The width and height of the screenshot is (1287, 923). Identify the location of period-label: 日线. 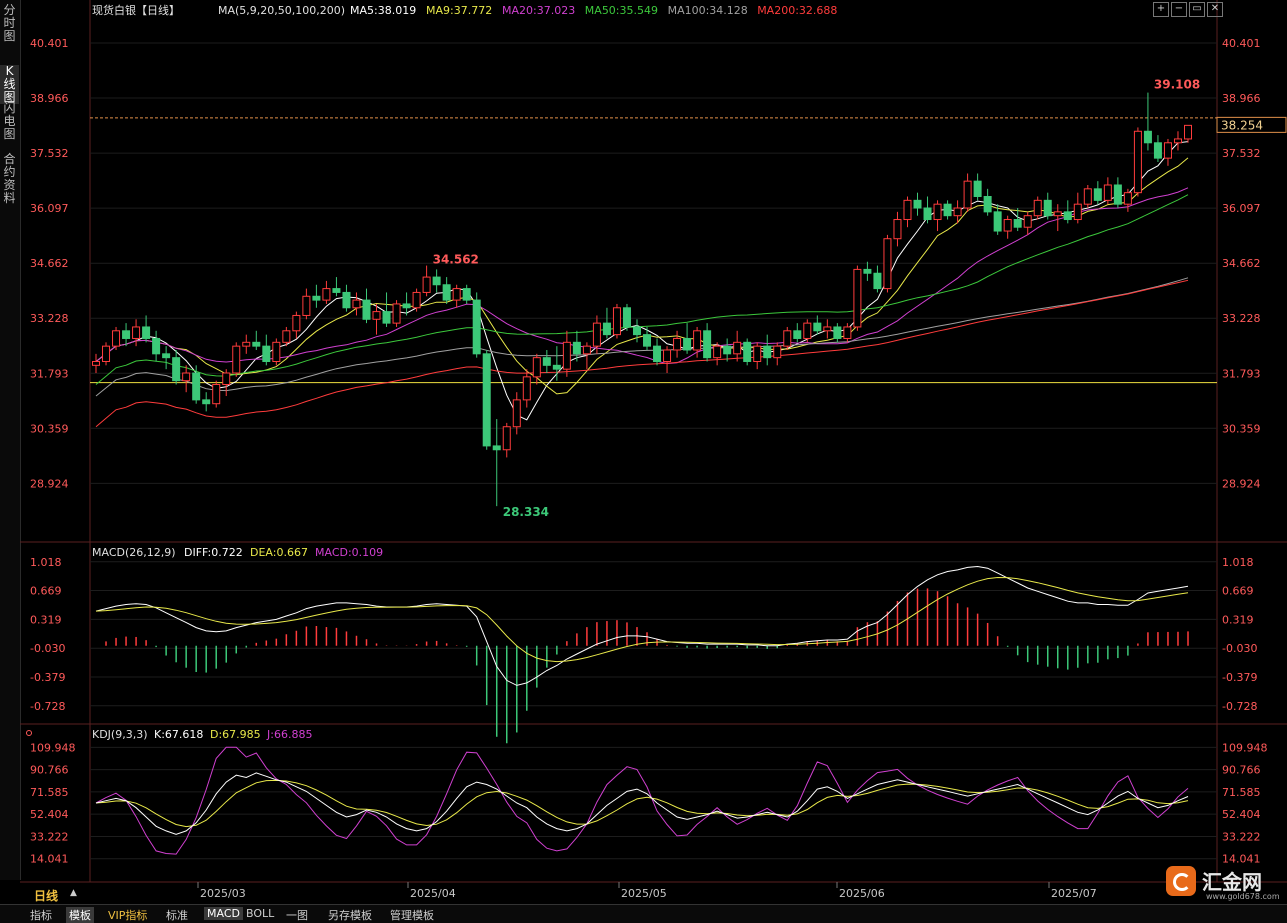
(46, 895).